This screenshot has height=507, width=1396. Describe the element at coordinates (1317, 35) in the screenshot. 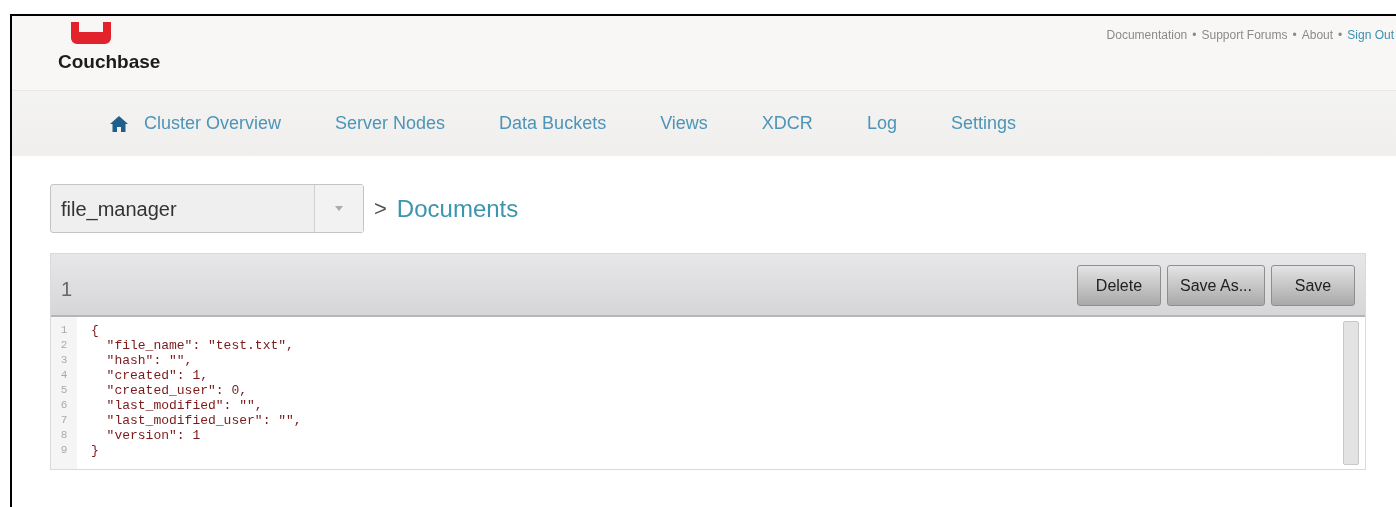

I see `header-link: About` at that location.